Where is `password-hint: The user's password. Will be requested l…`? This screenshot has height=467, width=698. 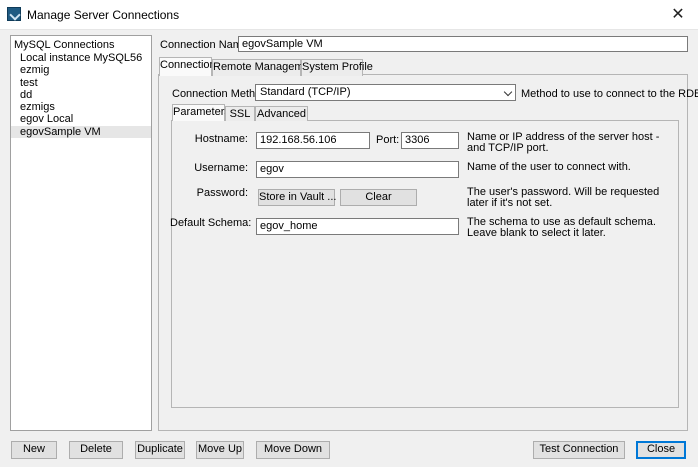 password-hint: The user's password. Will be requested l… is located at coordinates (563, 197).